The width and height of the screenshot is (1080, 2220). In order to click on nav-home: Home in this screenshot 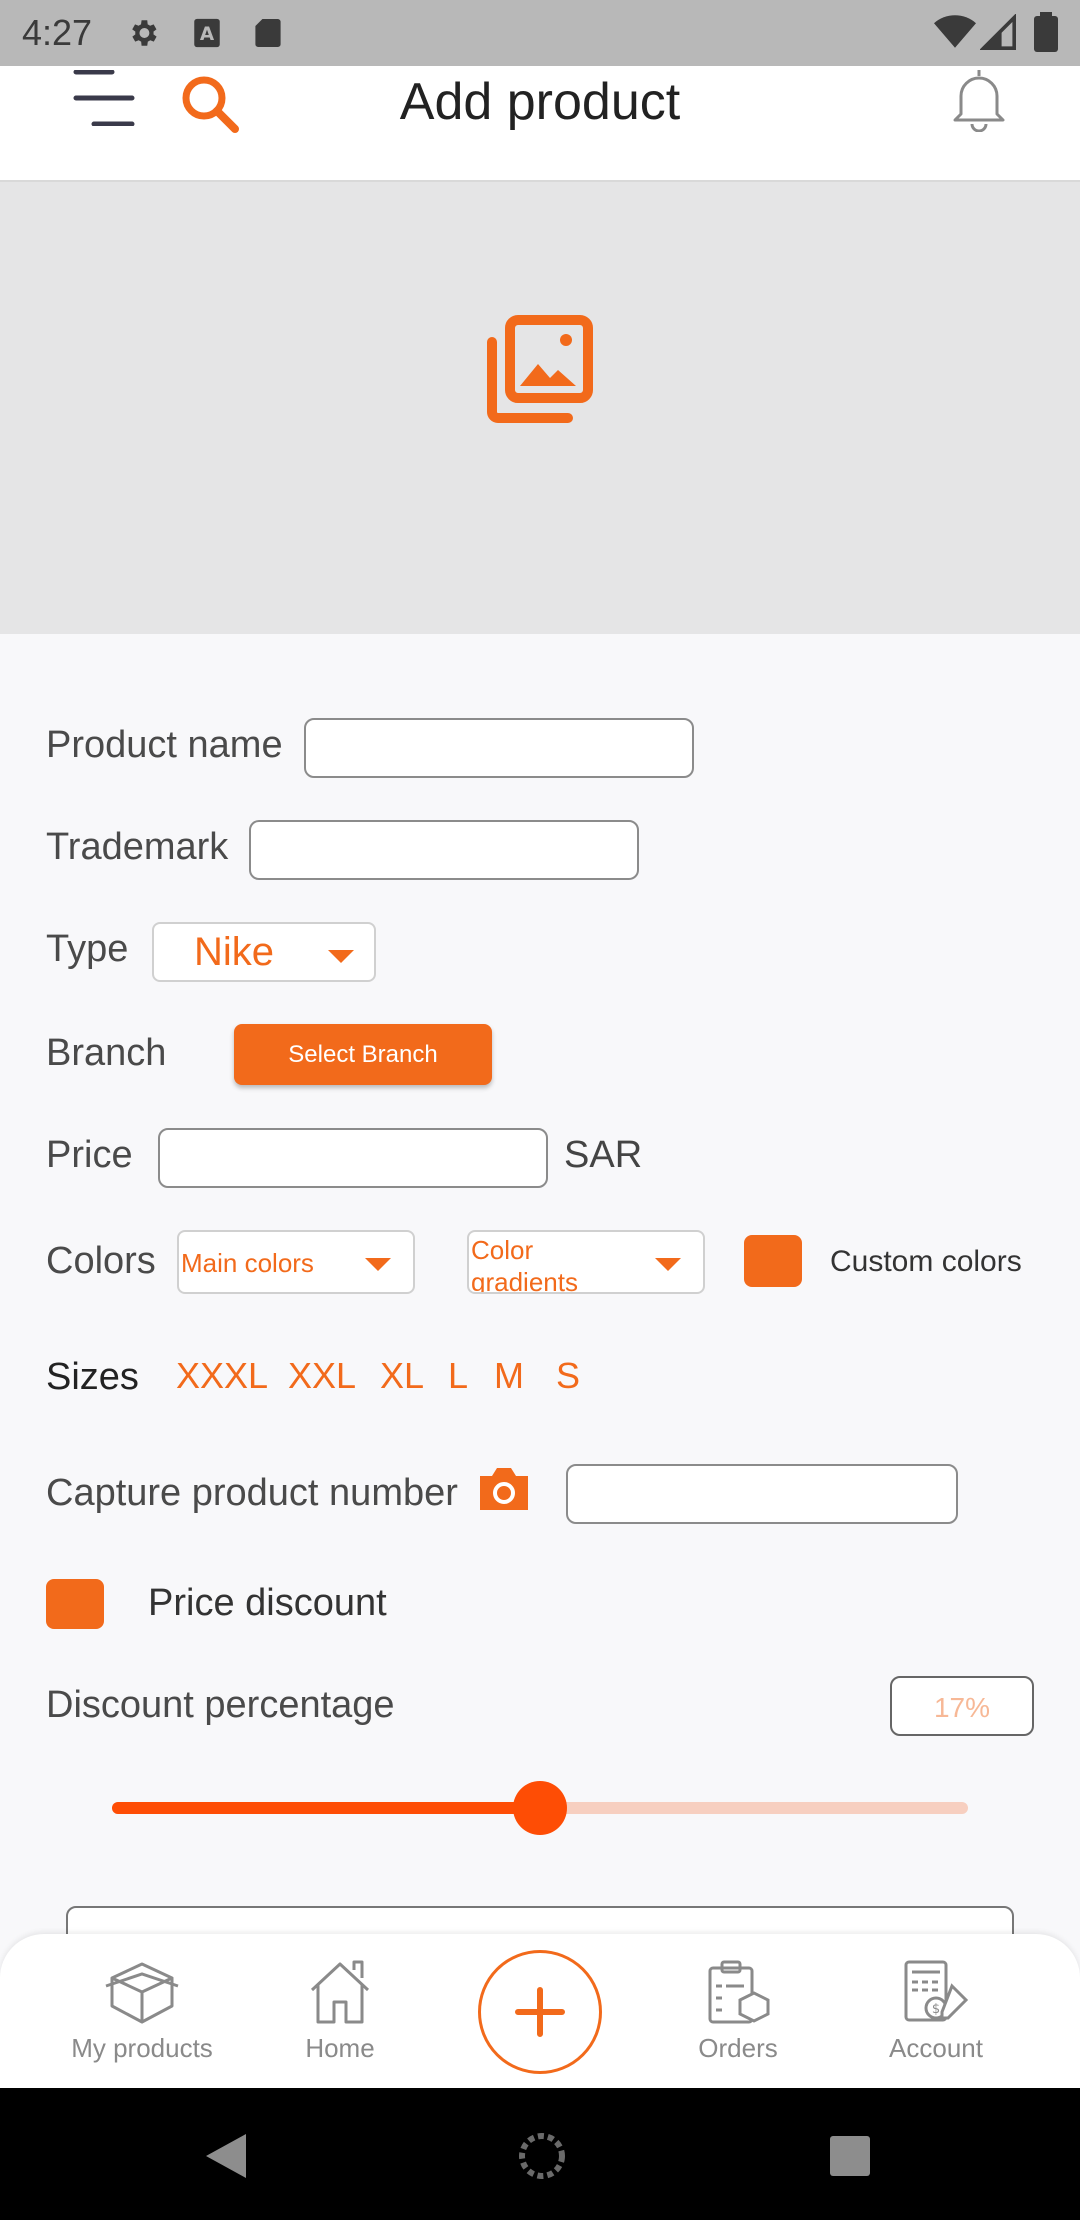, I will do `click(340, 2010)`.